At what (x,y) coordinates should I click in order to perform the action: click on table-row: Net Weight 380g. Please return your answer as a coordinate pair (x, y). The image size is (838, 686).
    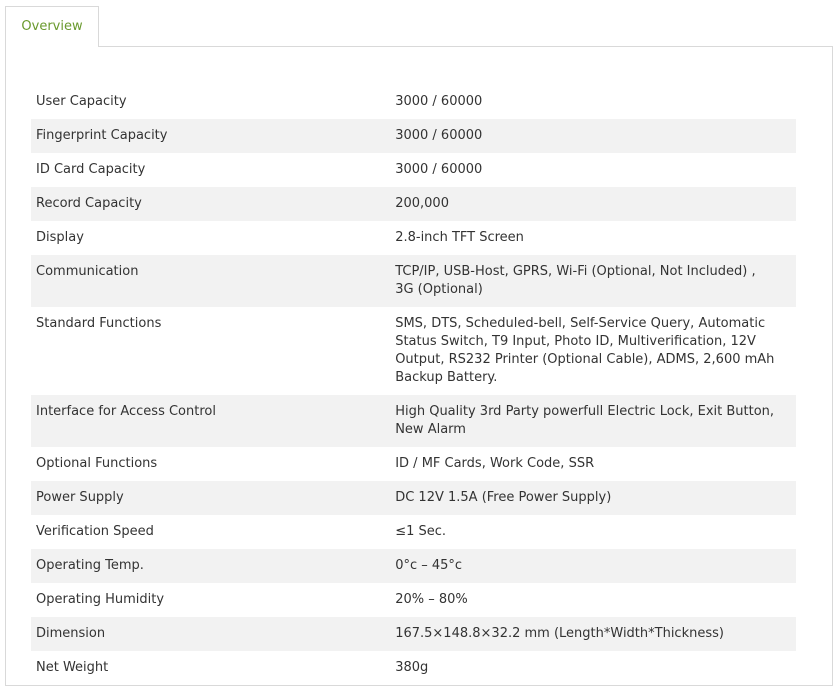
    Looking at the image, I should click on (413, 668).